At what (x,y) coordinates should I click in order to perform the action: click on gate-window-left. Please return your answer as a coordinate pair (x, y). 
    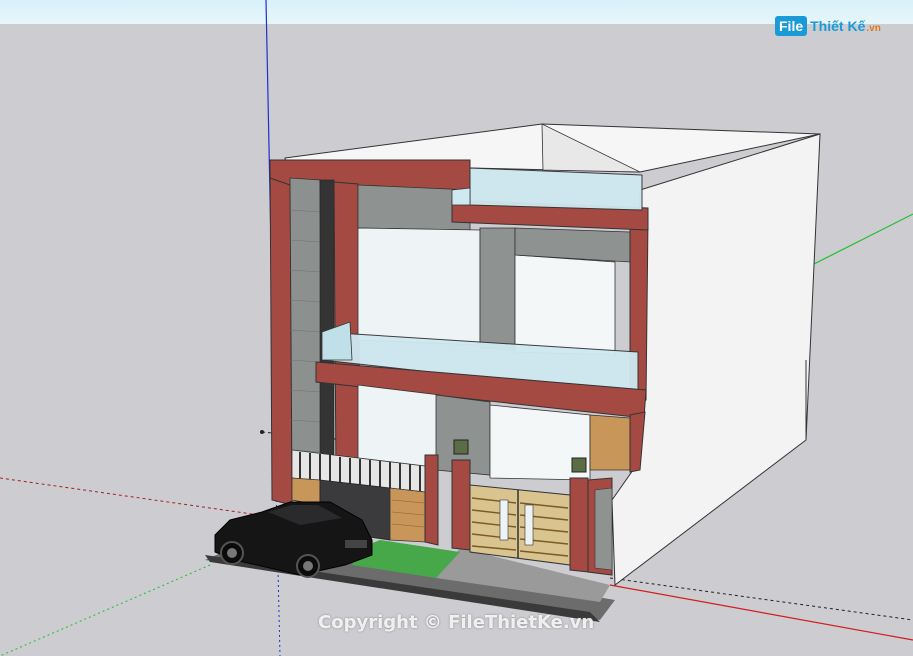
    Looking at the image, I should click on (504, 520).